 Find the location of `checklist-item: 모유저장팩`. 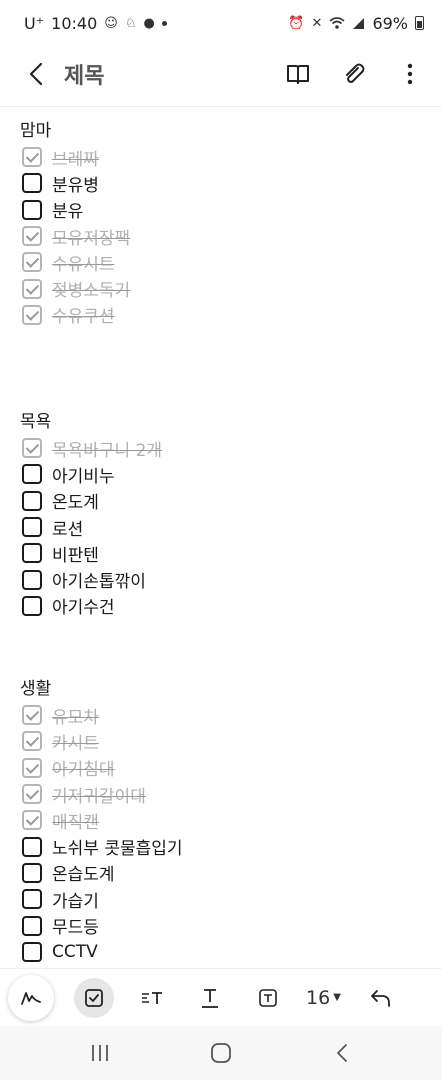

checklist-item: 모유저장팩 is located at coordinates (220, 236).